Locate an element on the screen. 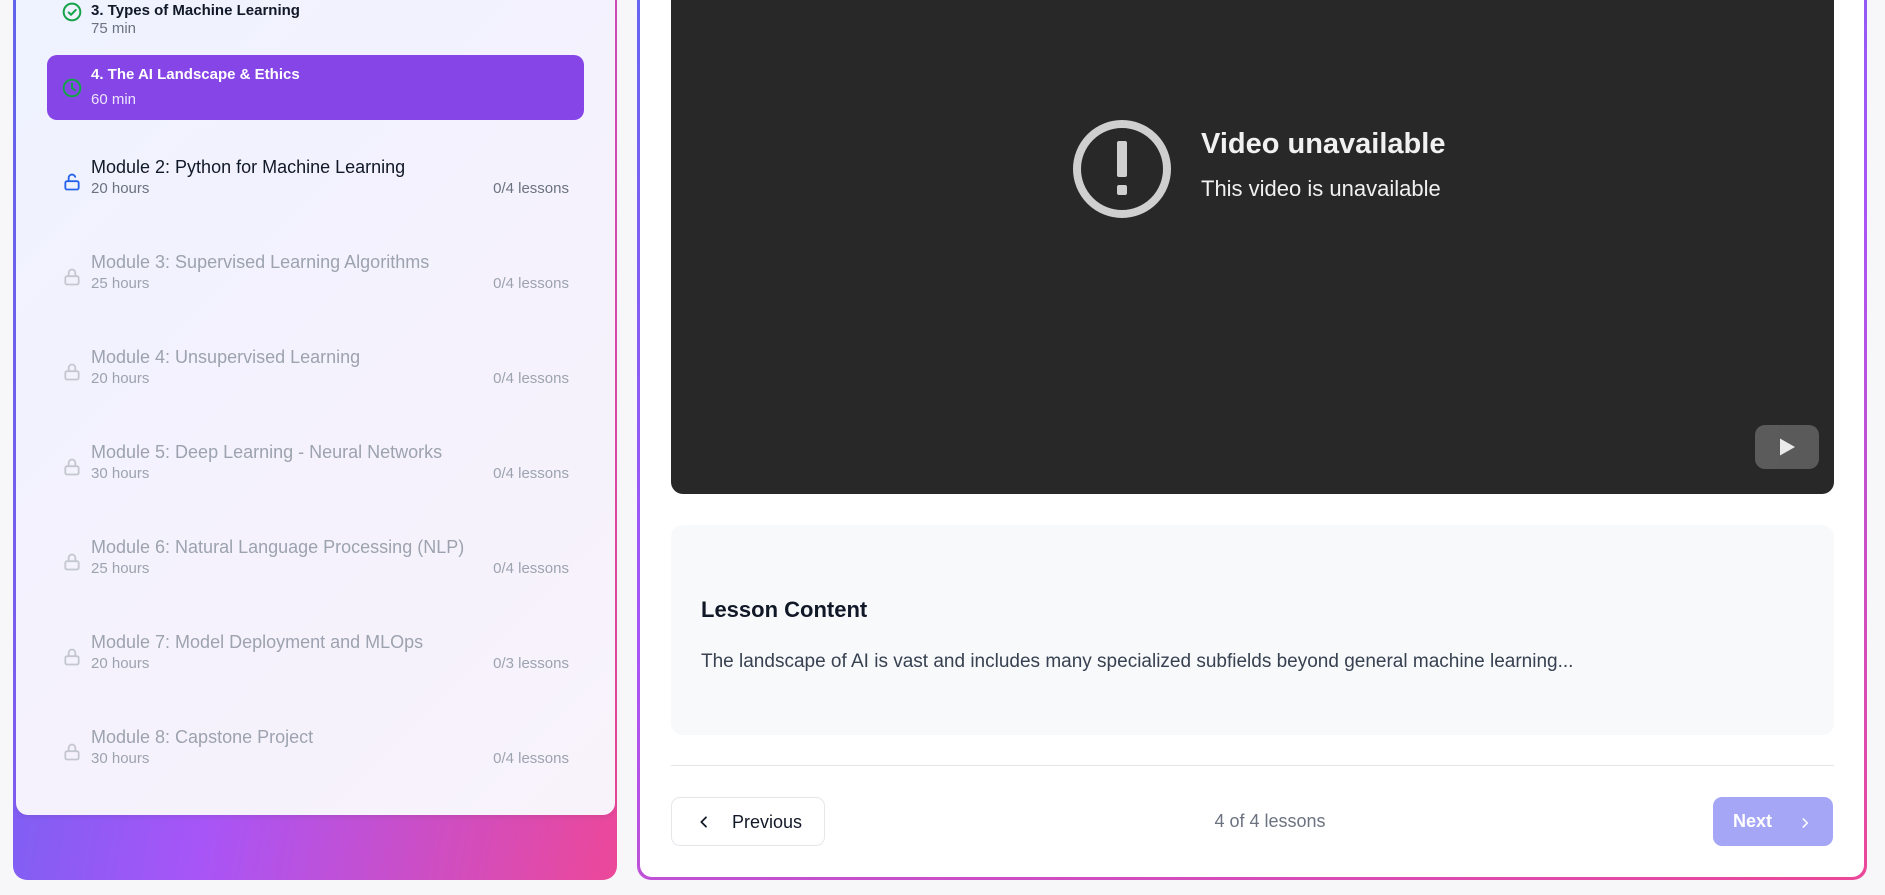  clock-icon is located at coordinates (72, 88).